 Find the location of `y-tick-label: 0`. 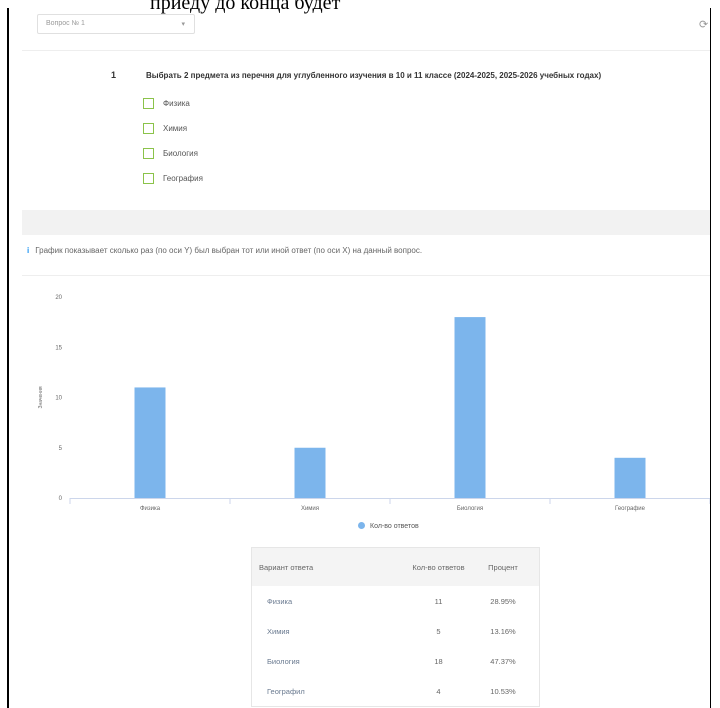

y-tick-label: 0 is located at coordinates (61, 499).